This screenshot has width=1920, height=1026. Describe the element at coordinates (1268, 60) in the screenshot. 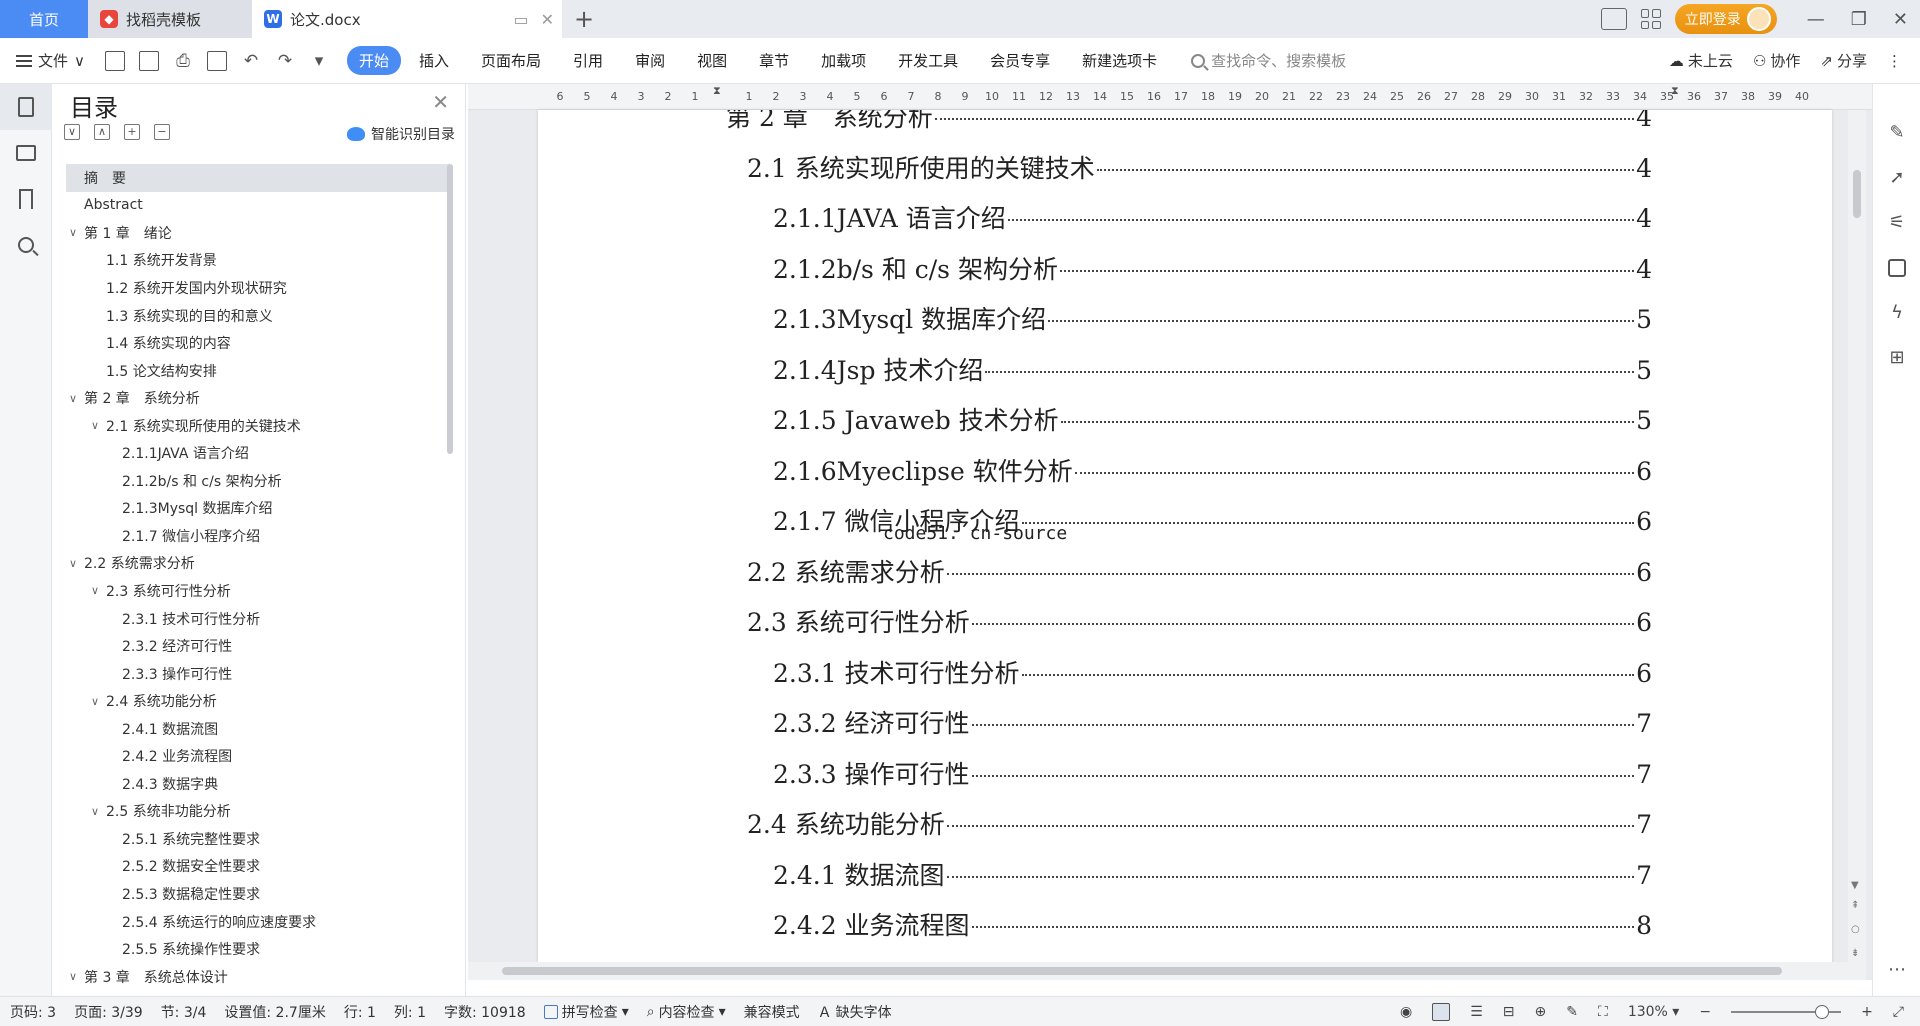

I see `command-search: 查找命令、搜索模板` at that location.